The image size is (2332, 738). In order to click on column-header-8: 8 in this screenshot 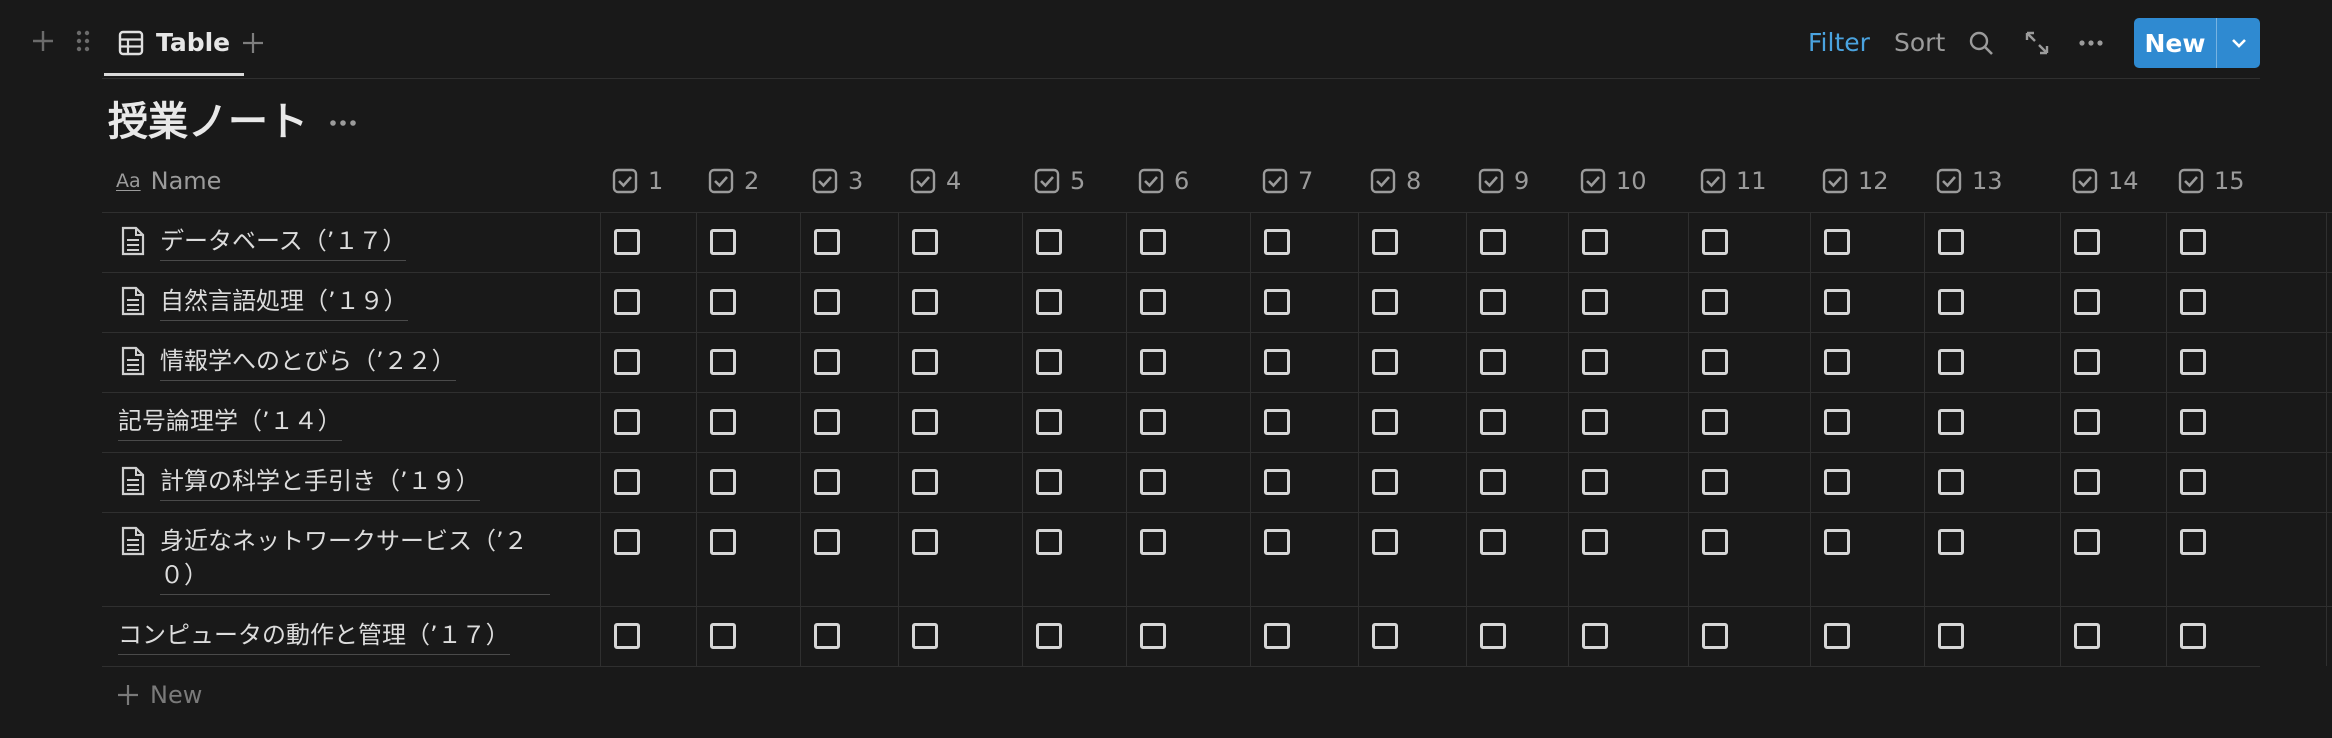, I will do `click(1395, 181)`.